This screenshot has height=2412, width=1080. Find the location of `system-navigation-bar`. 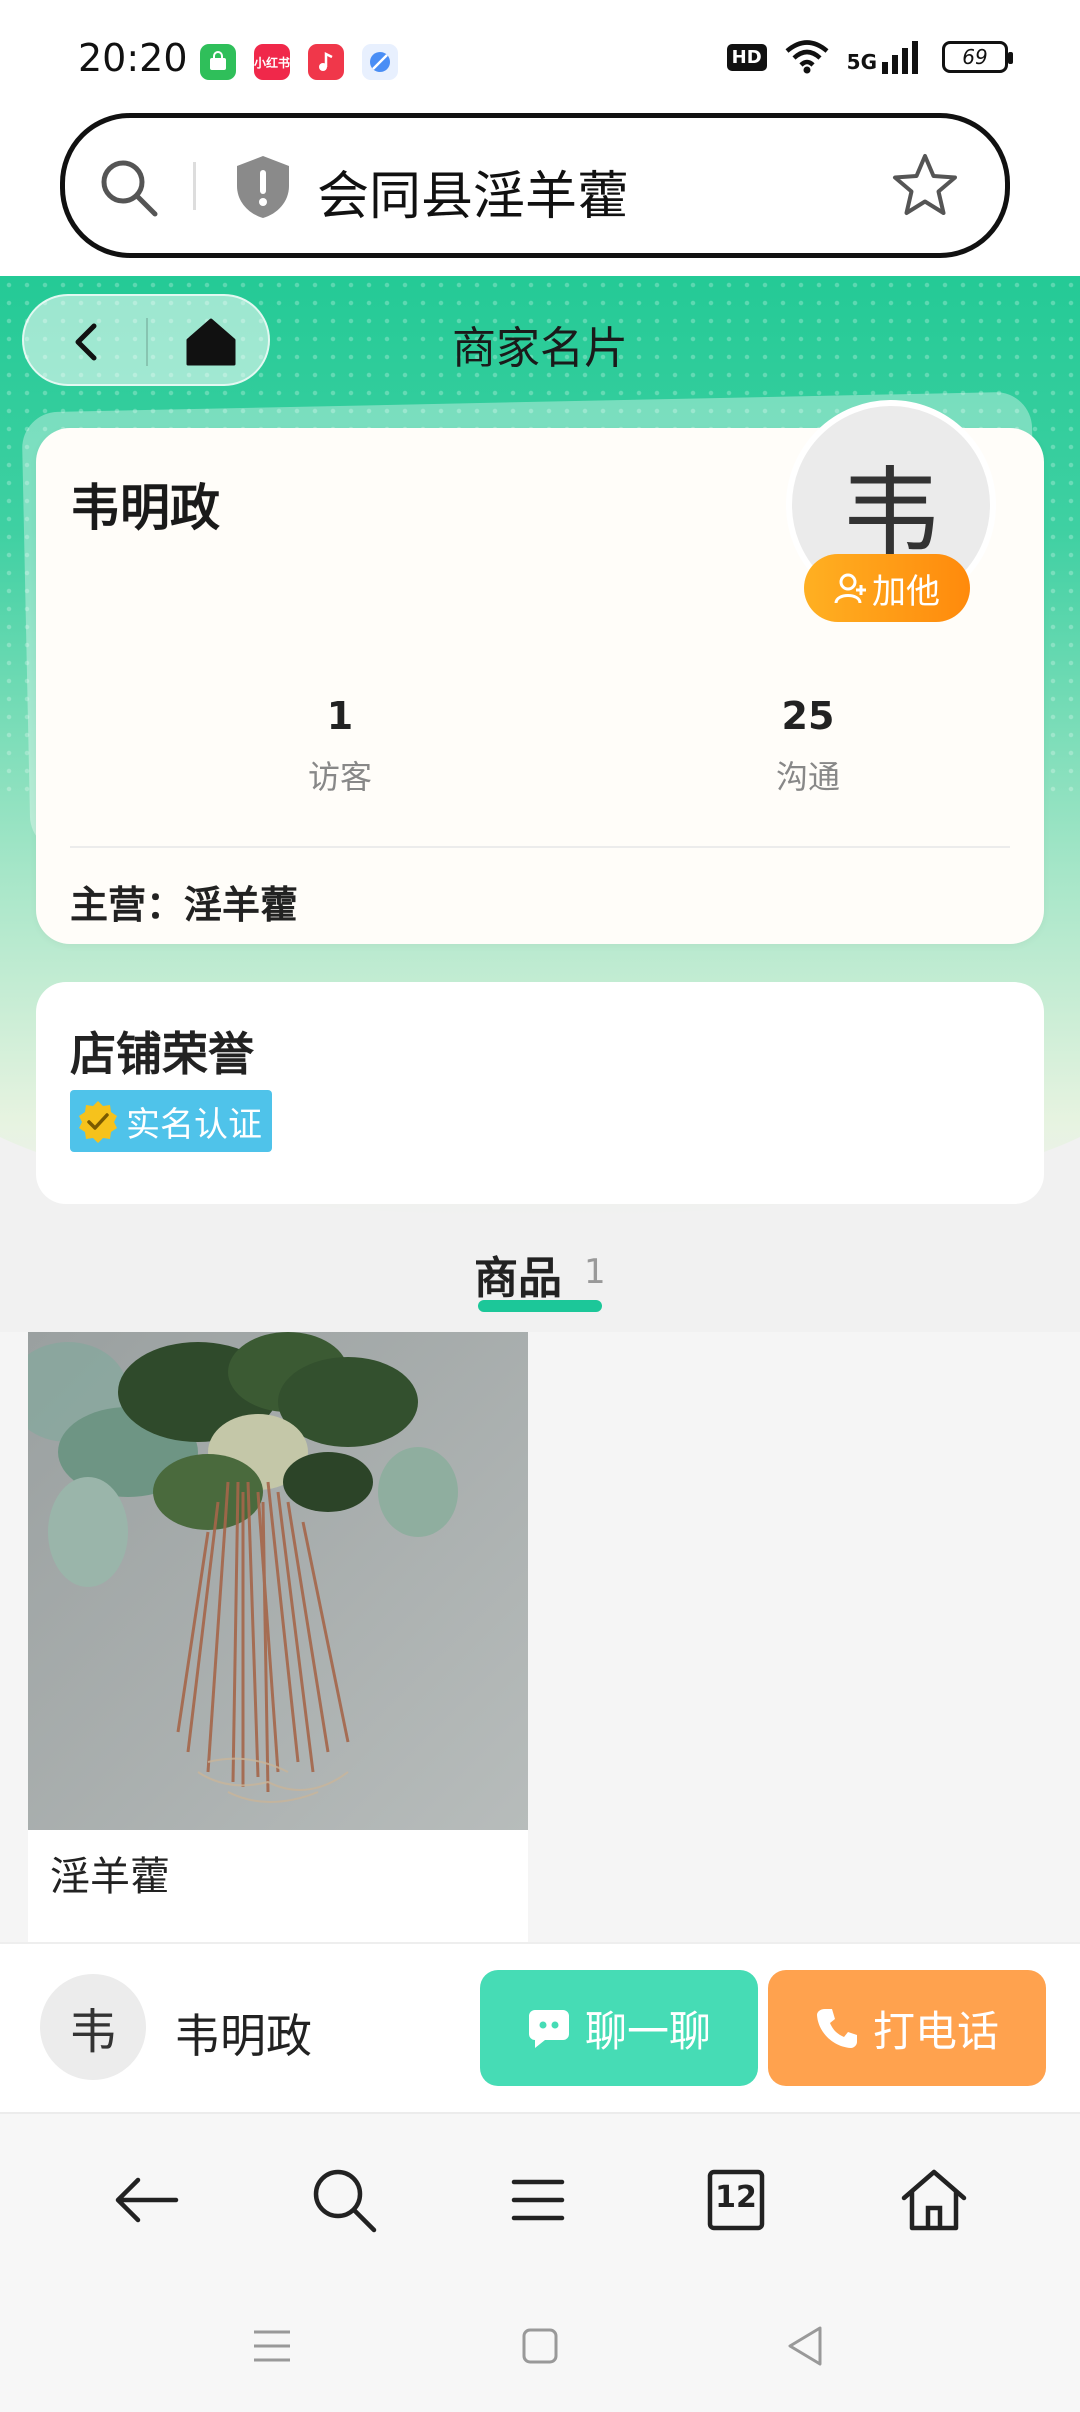

system-navigation-bar is located at coordinates (540, 2347).